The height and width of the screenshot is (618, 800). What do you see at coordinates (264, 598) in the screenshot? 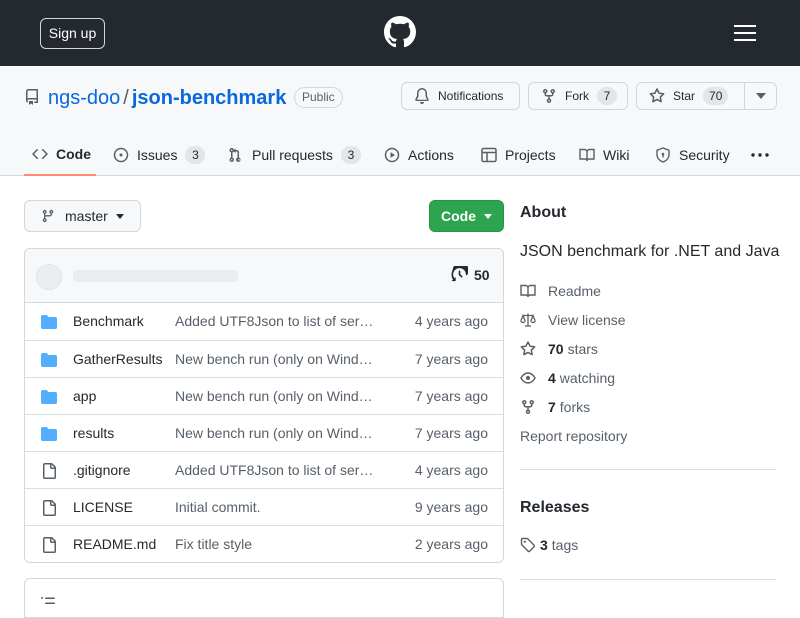
I see `readme-panel` at bounding box center [264, 598].